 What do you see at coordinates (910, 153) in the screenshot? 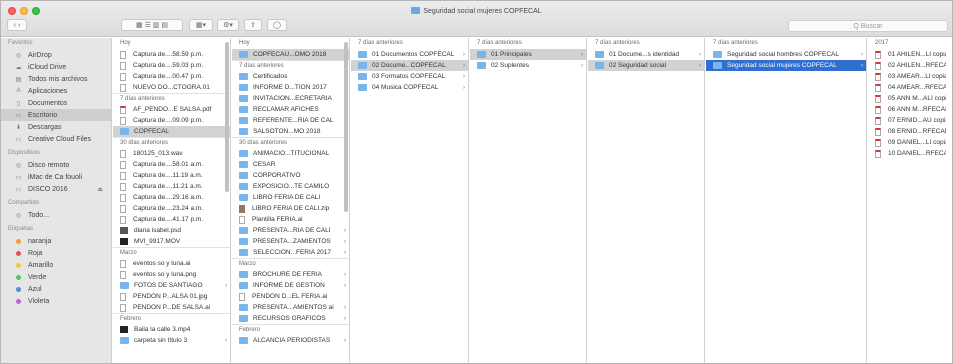
I see `list-item: 10 DANIEL...RFECAL.pdf` at bounding box center [910, 153].